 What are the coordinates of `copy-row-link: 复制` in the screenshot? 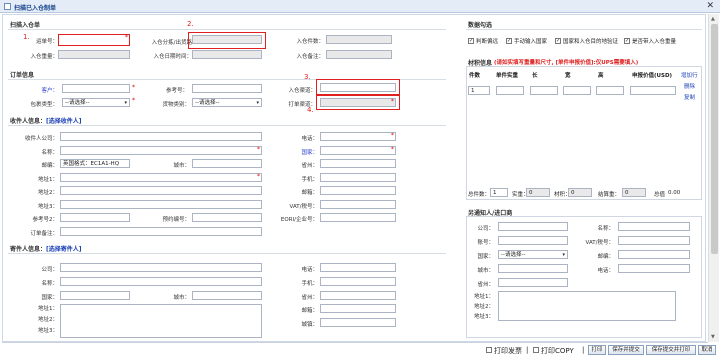 It's located at (689, 97).